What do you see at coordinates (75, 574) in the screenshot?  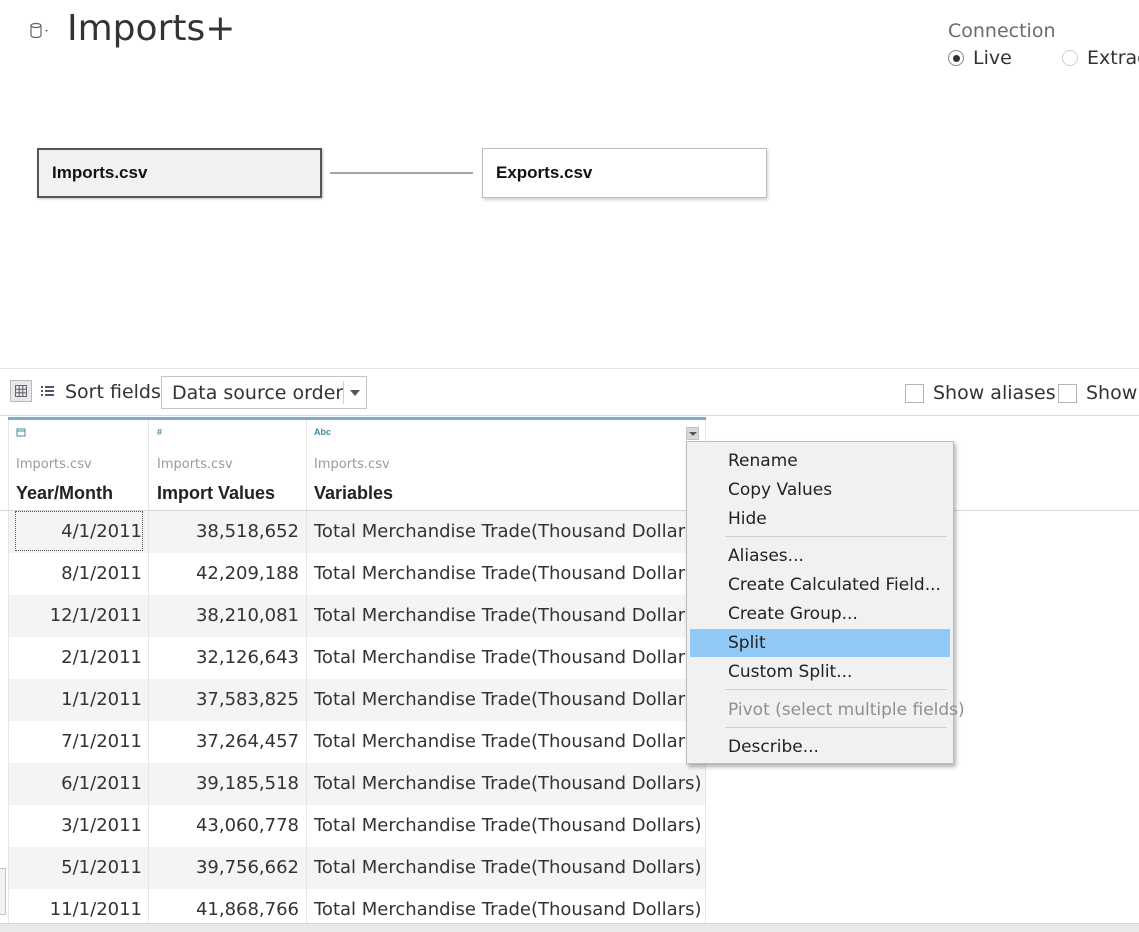 I see `cell-year-month: 8/1/2011` at bounding box center [75, 574].